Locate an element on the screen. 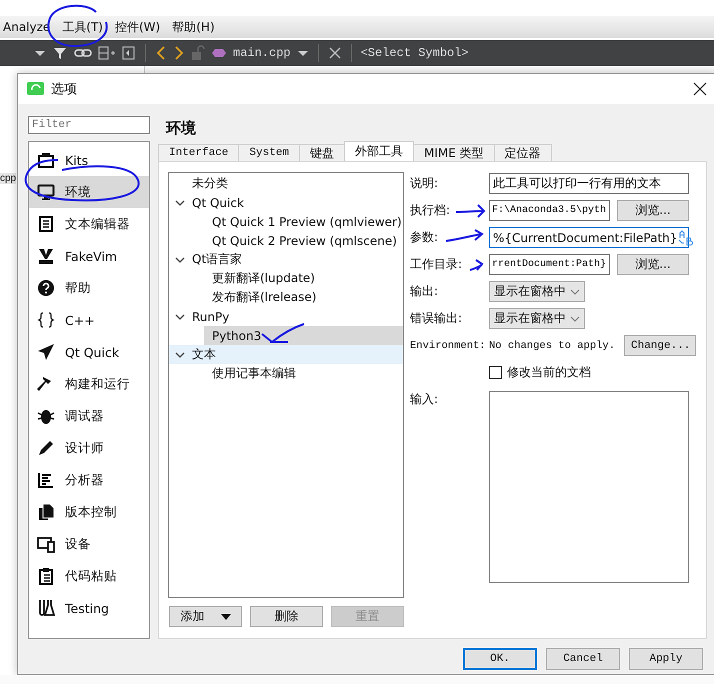 The height and width of the screenshot is (684, 714). field-label: 参数: is located at coordinates (424, 237).